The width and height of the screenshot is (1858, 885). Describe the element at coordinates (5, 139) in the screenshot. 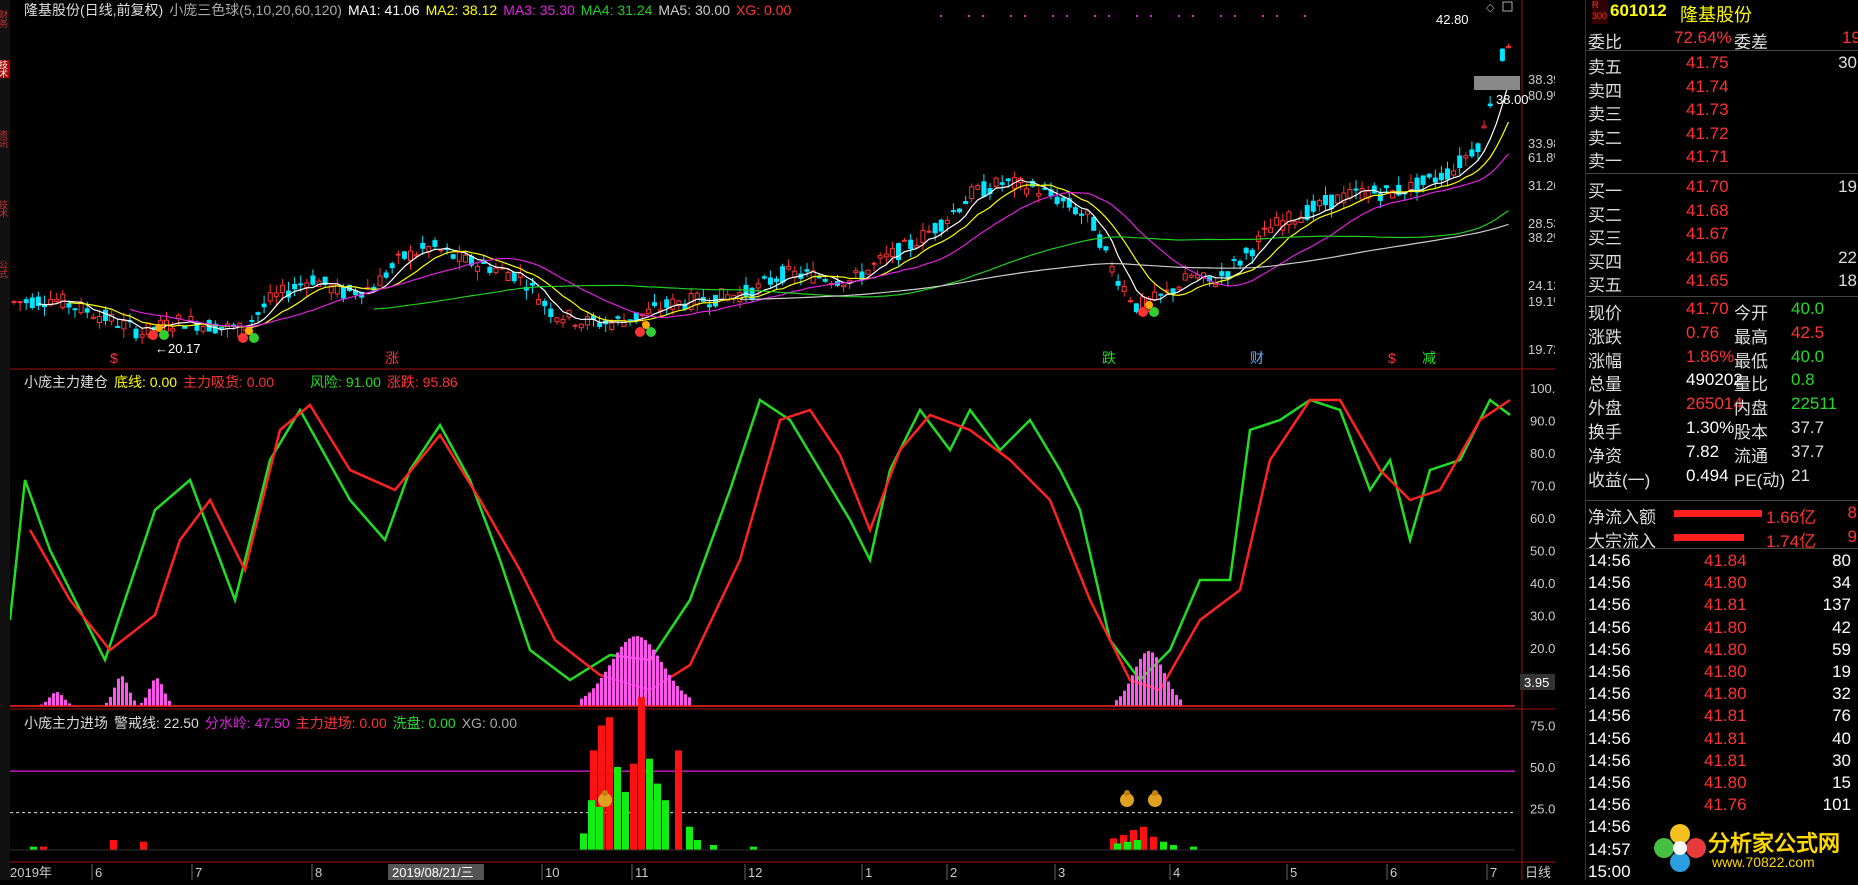

I see `left-tab: 资讯` at that location.